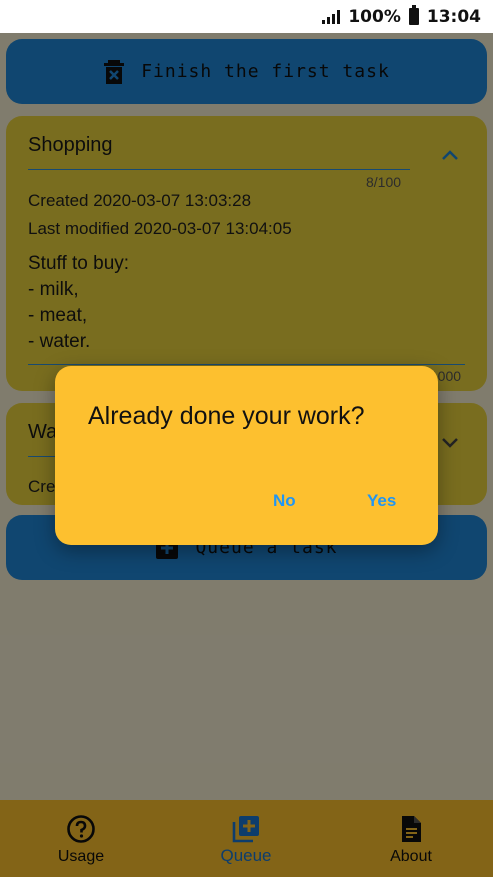  I want to click on dialog-title: Already done your work?, so click(226, 416).